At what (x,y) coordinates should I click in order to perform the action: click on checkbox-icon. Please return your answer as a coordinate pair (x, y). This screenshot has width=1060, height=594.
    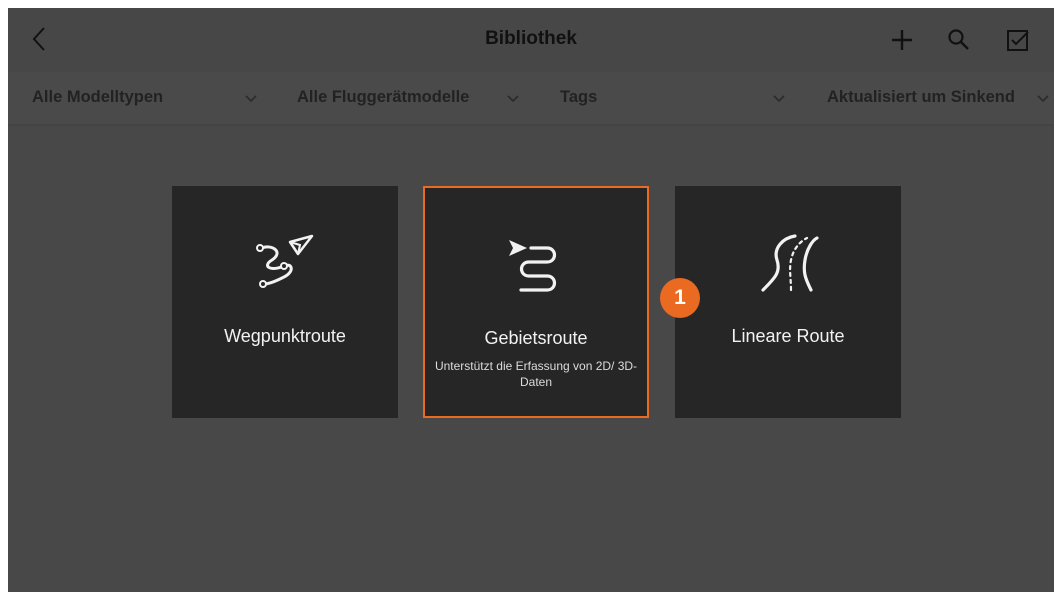
    Looking at the image, I should click on (1018, 40).